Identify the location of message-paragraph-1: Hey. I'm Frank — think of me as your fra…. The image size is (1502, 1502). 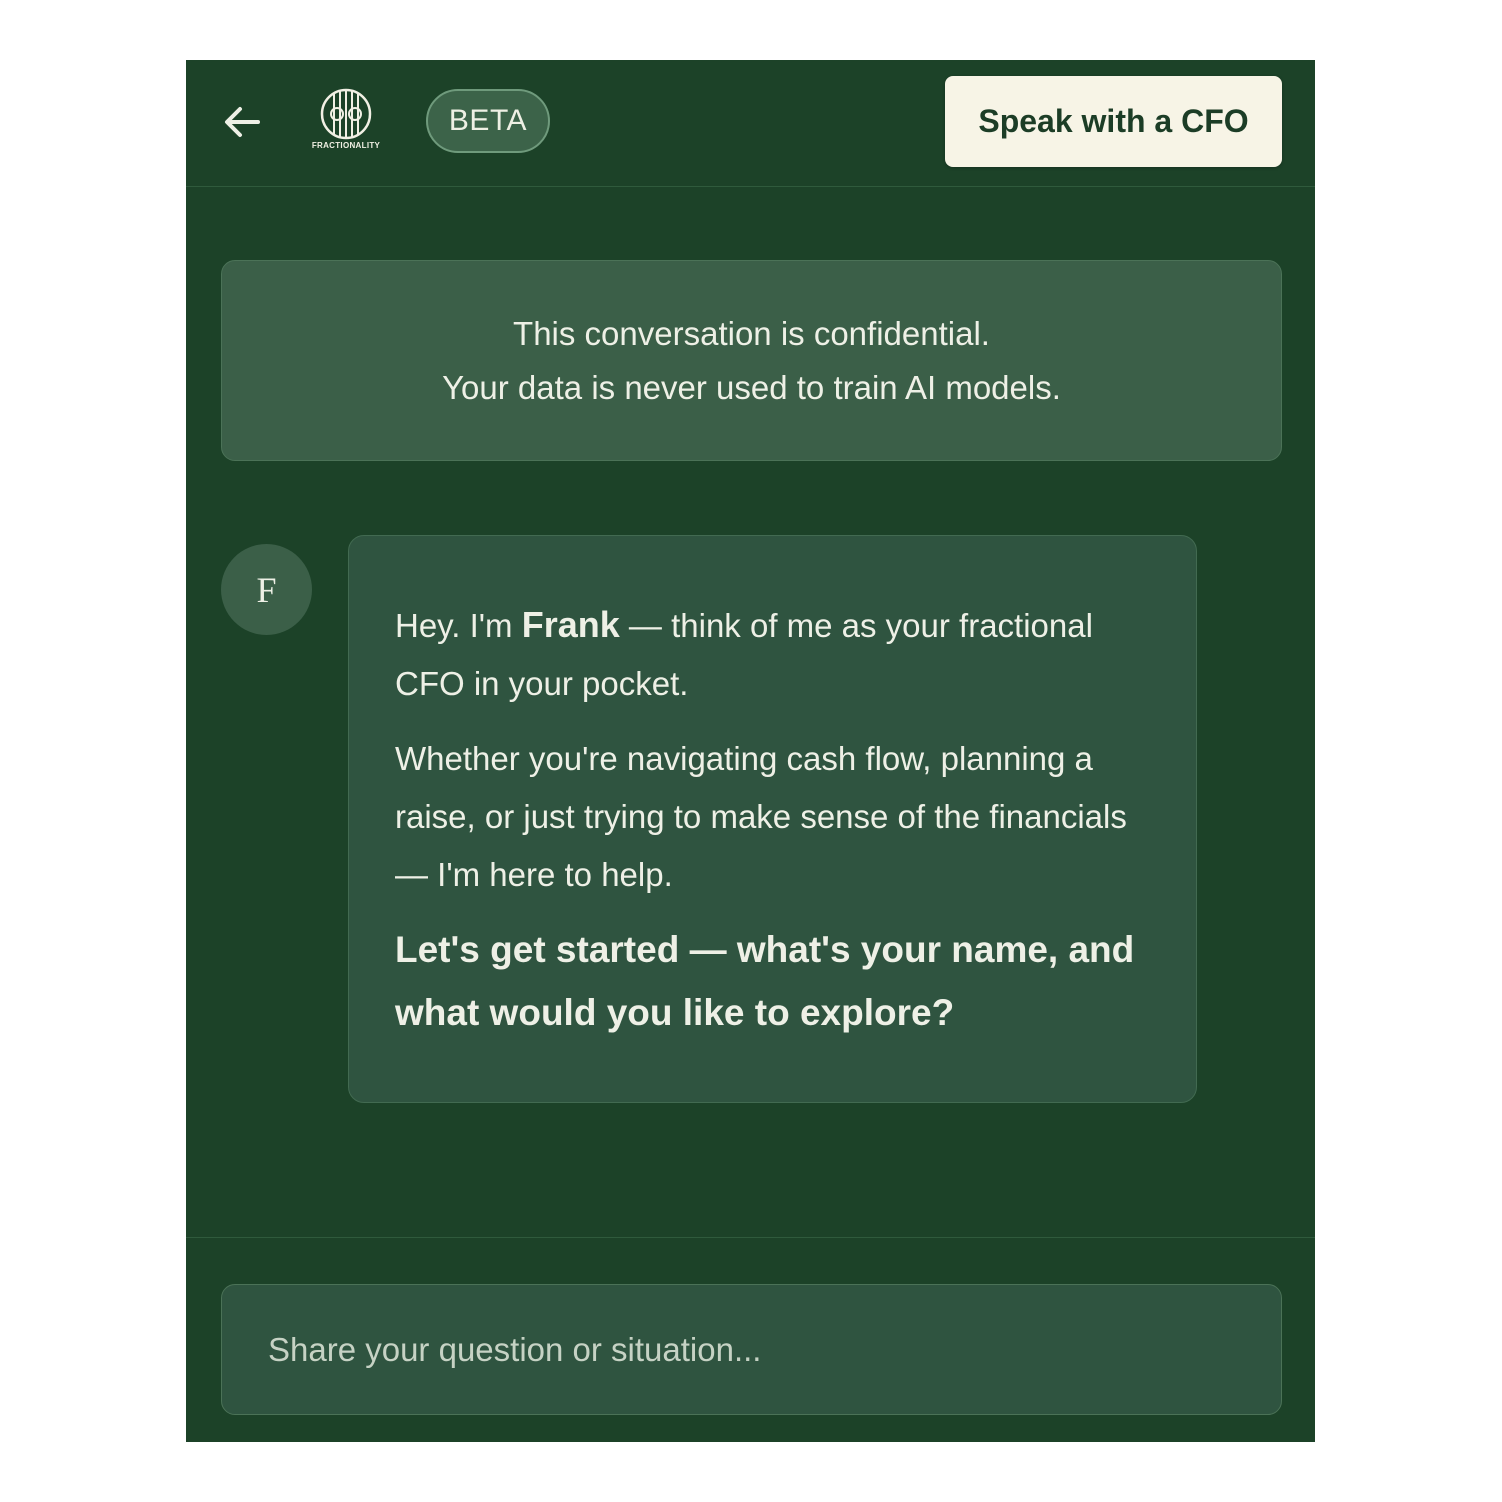
(772, 654).